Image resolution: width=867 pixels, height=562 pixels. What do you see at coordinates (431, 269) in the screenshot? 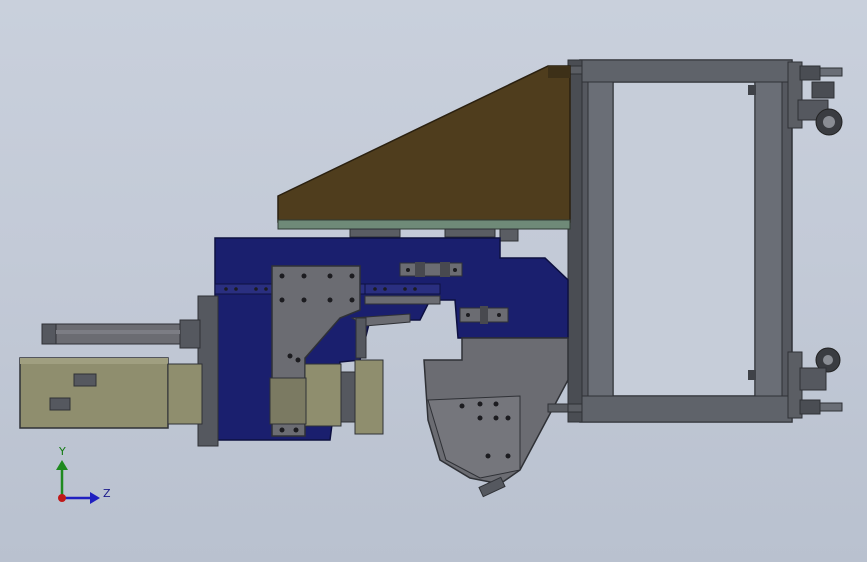
I see `pneumatic-fitting-top` at bounding box center [431, 269].